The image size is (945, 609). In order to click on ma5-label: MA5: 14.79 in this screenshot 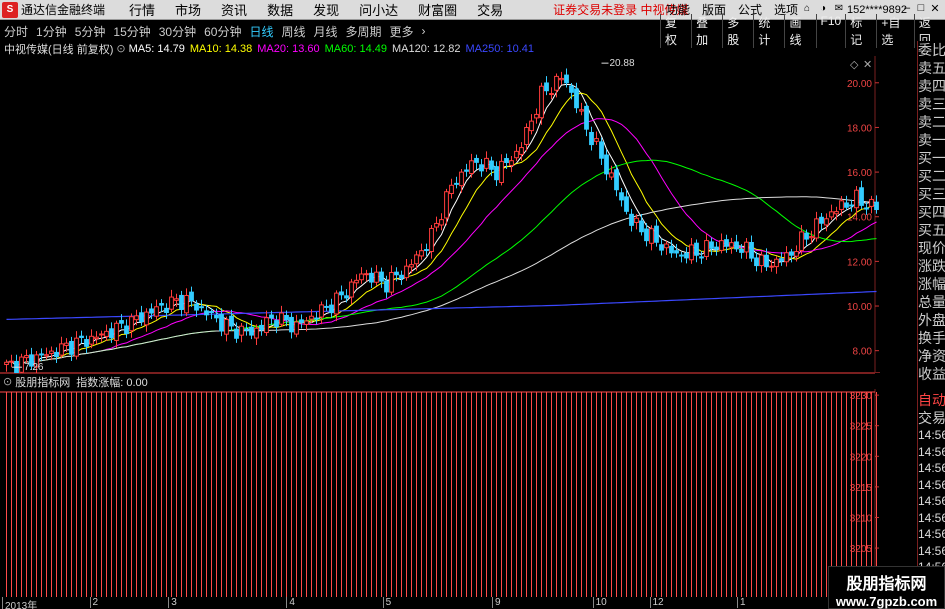, I will do `click(156, 48)`.